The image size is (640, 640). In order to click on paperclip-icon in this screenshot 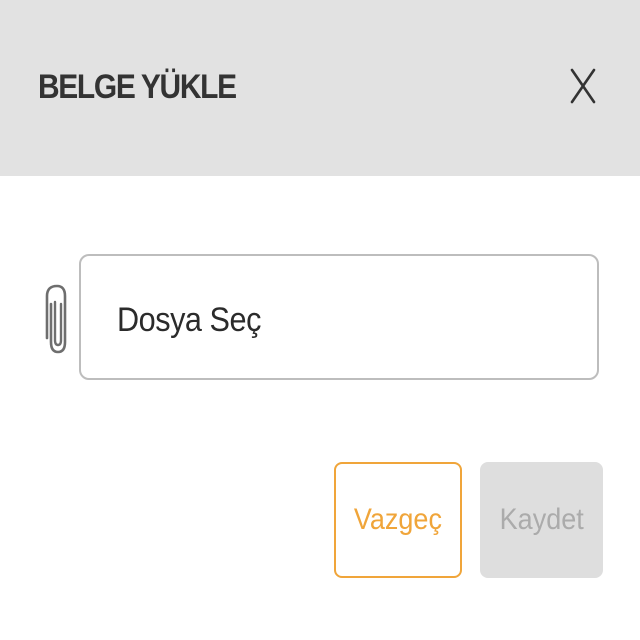, I will do `click(55, 319)`.